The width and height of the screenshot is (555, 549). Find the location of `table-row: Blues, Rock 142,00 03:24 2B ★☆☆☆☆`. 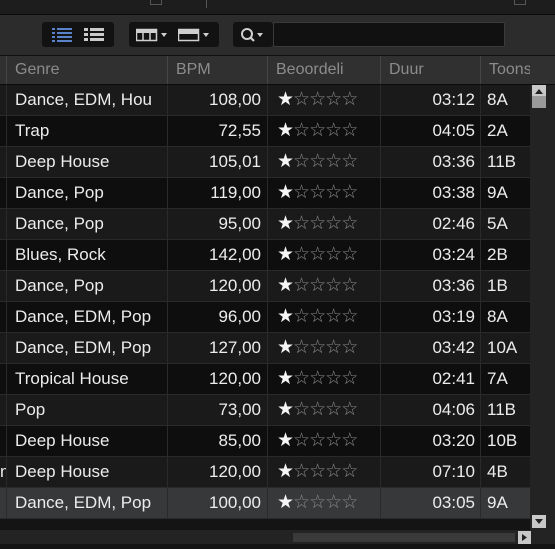

table-row: Blues, Rock 142,00 03:24 2B ★☆☆☆☆ is located at coordinates (265, 255).